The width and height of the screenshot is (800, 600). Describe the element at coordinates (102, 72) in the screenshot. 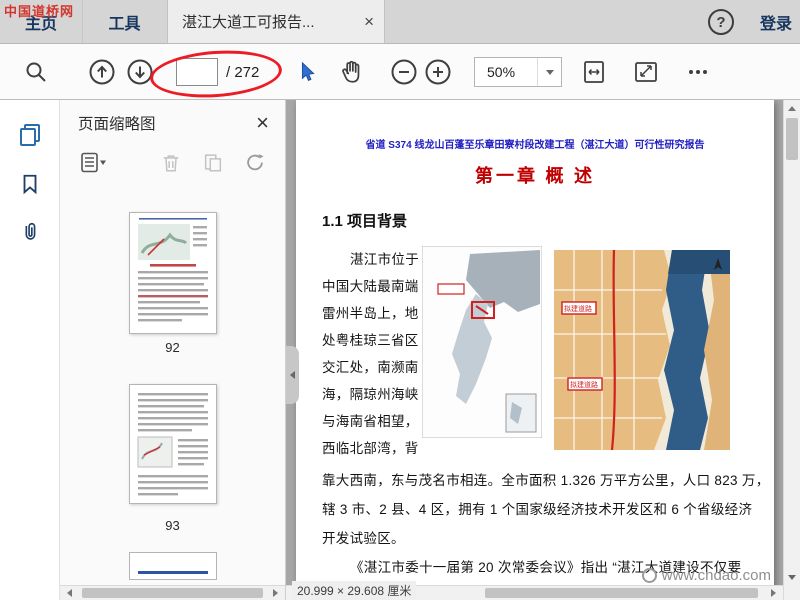

I see `previous-page-icon` at that location.